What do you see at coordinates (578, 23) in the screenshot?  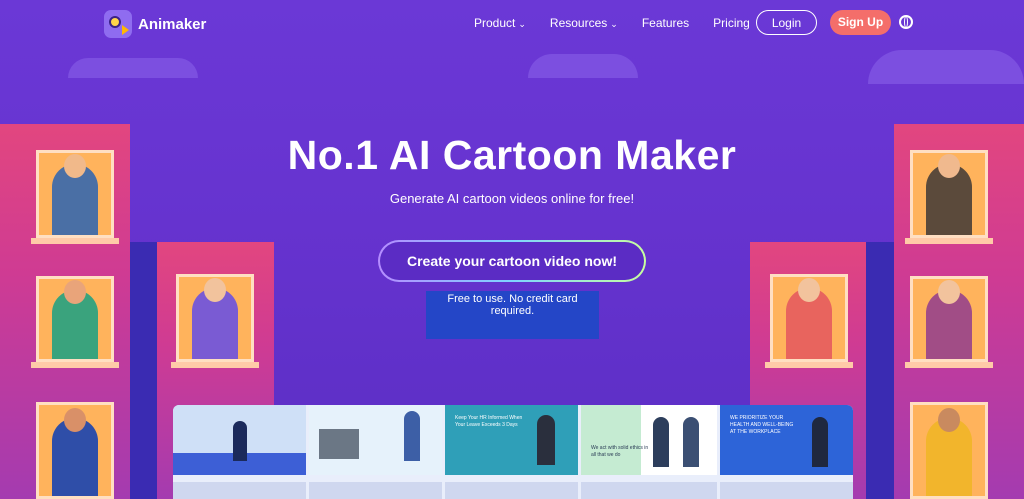 I see `nav-resources-label: Resources` at bounding box center [578, 23].